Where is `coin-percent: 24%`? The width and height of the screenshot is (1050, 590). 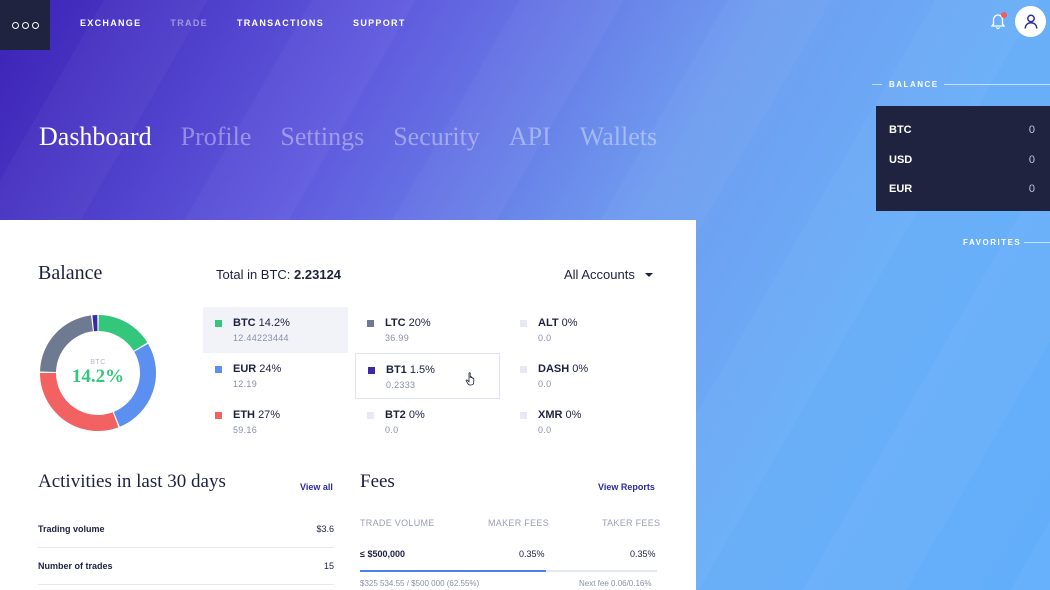 coin-percent: 24% is located at coordinates (270, 369).